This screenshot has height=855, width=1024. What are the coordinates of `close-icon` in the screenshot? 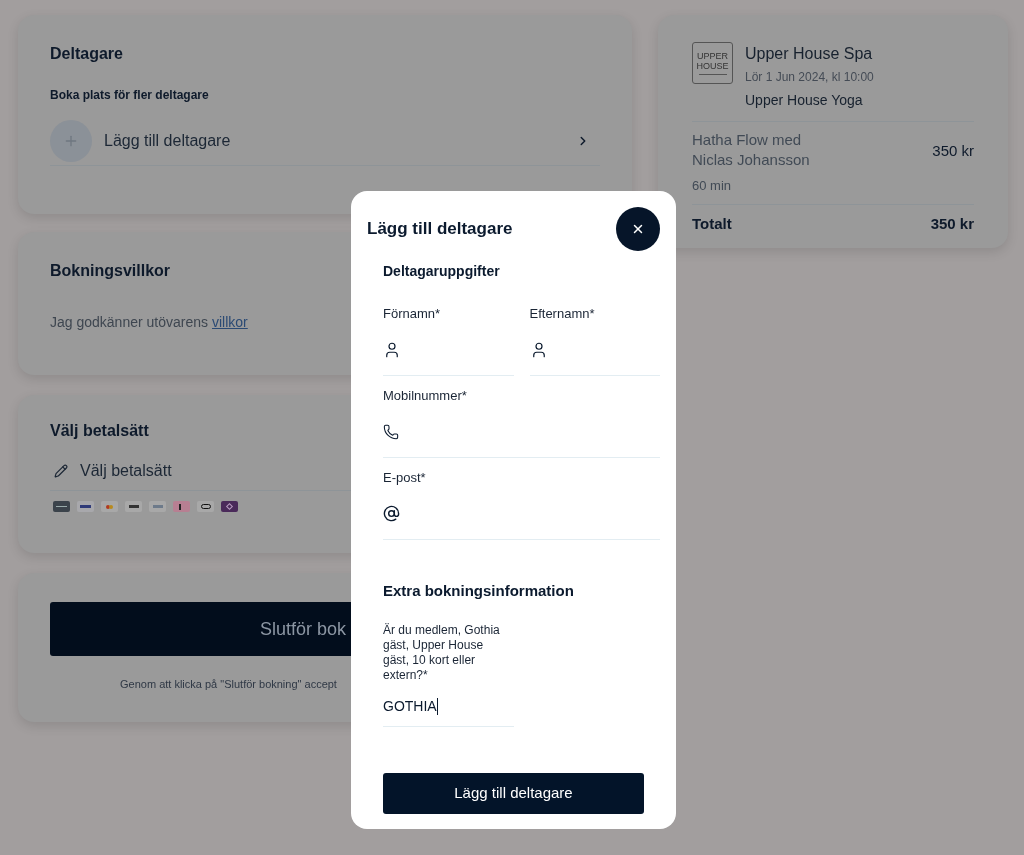 It's located at (638, 229).